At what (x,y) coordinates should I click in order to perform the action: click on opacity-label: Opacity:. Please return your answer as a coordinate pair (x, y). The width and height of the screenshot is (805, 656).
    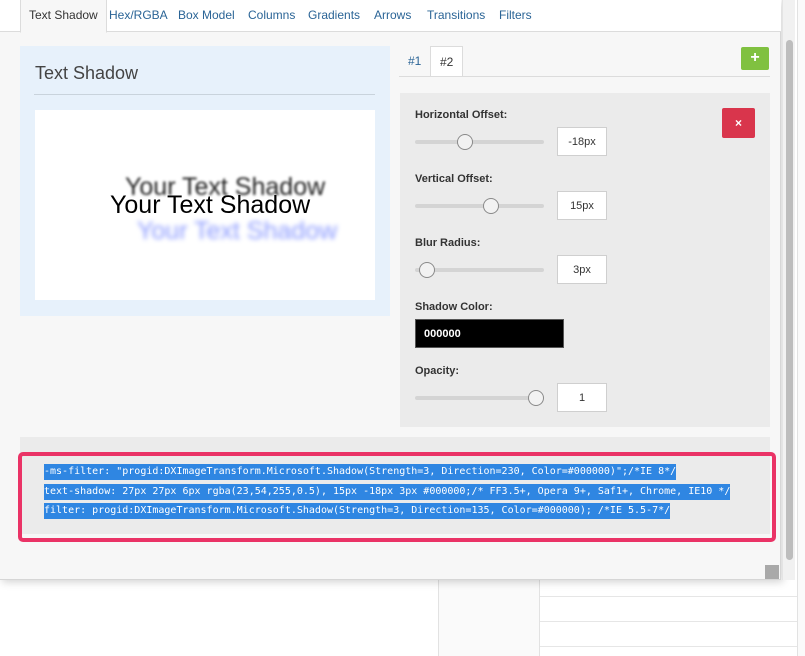
    Looking at the image, I should click on (437, 371).